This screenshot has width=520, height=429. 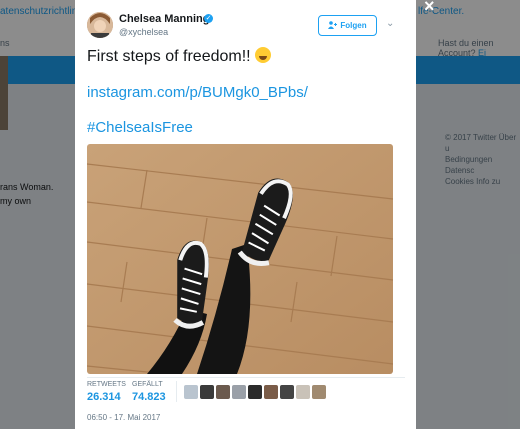 I want to click on grinning-emoji, so click(x=262, y=55).